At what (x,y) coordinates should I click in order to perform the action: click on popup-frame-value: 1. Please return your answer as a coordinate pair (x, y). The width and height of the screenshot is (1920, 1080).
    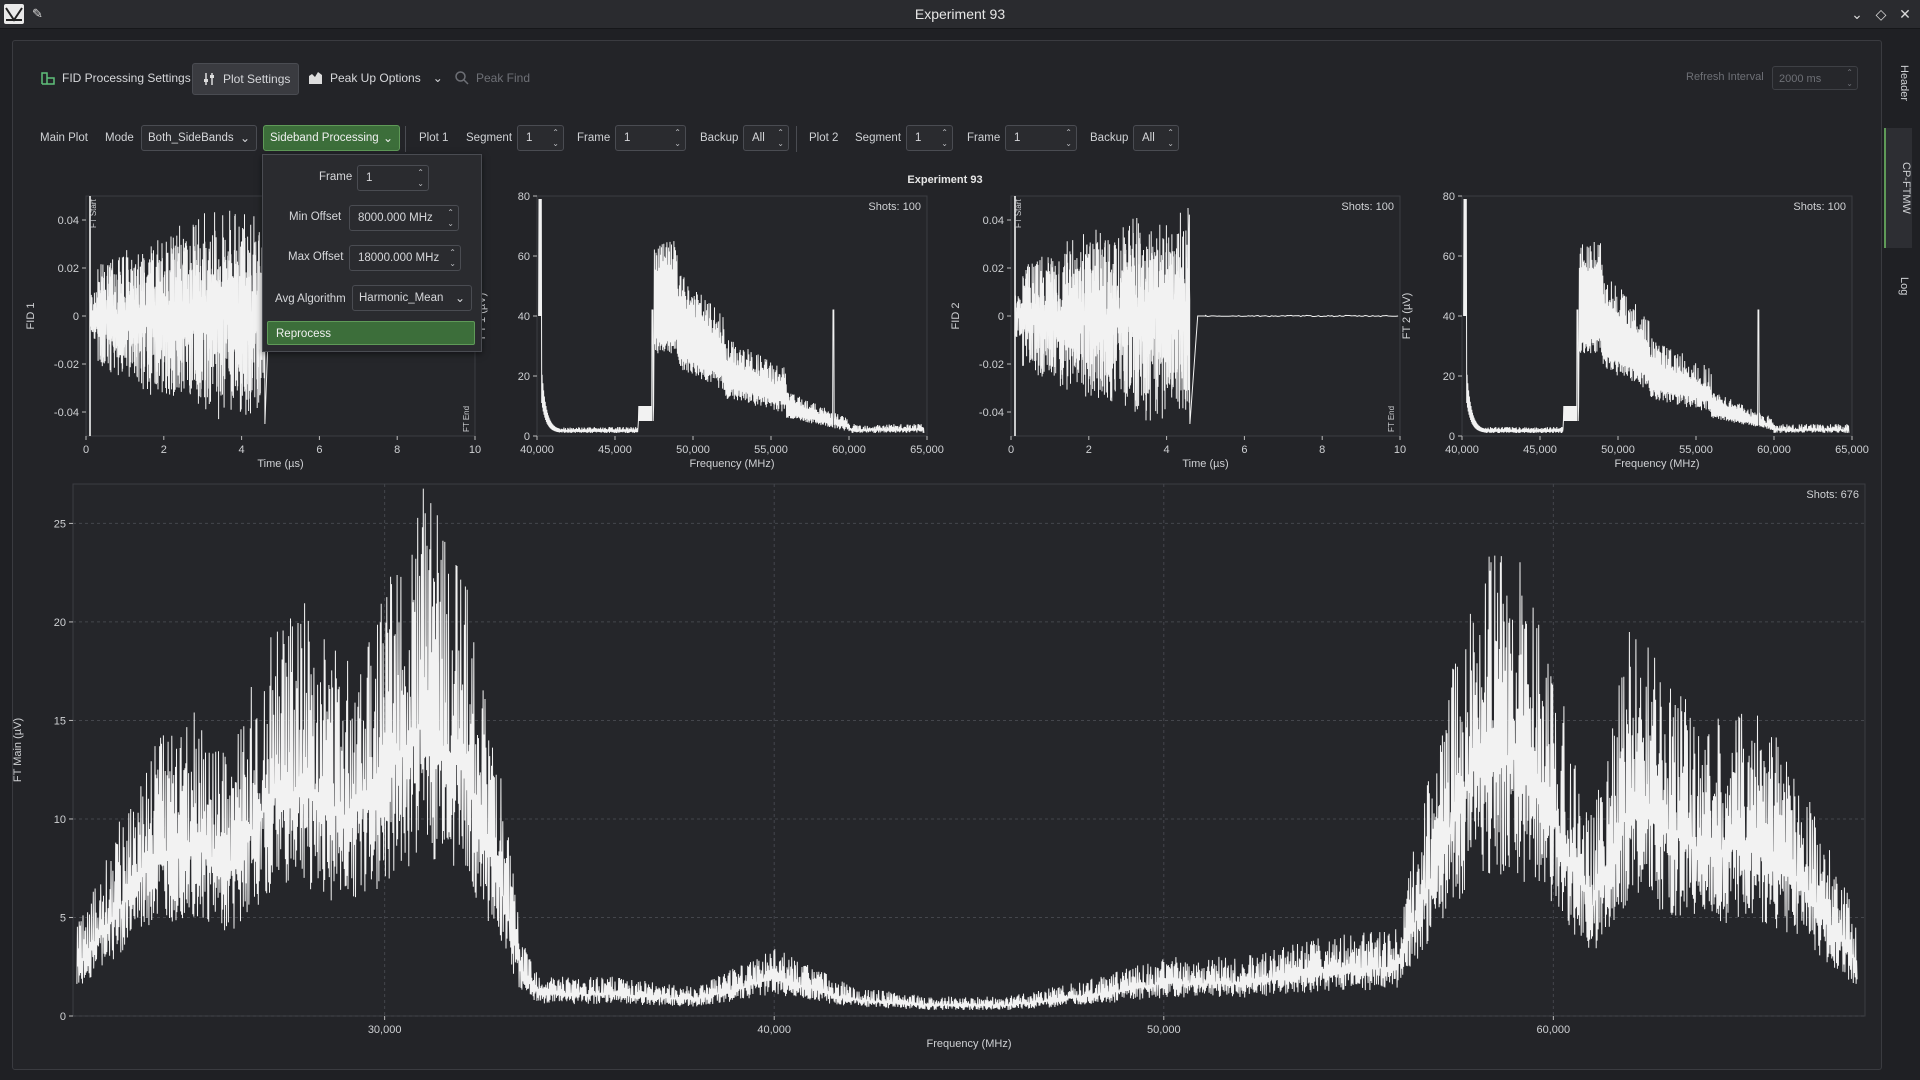
    Looking at the image, I should click on (369, 178).